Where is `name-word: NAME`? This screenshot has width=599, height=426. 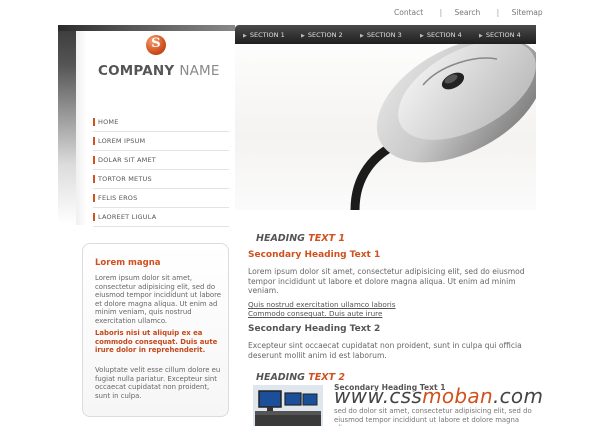
name-word: NAME is located at coordinates (199, 71).